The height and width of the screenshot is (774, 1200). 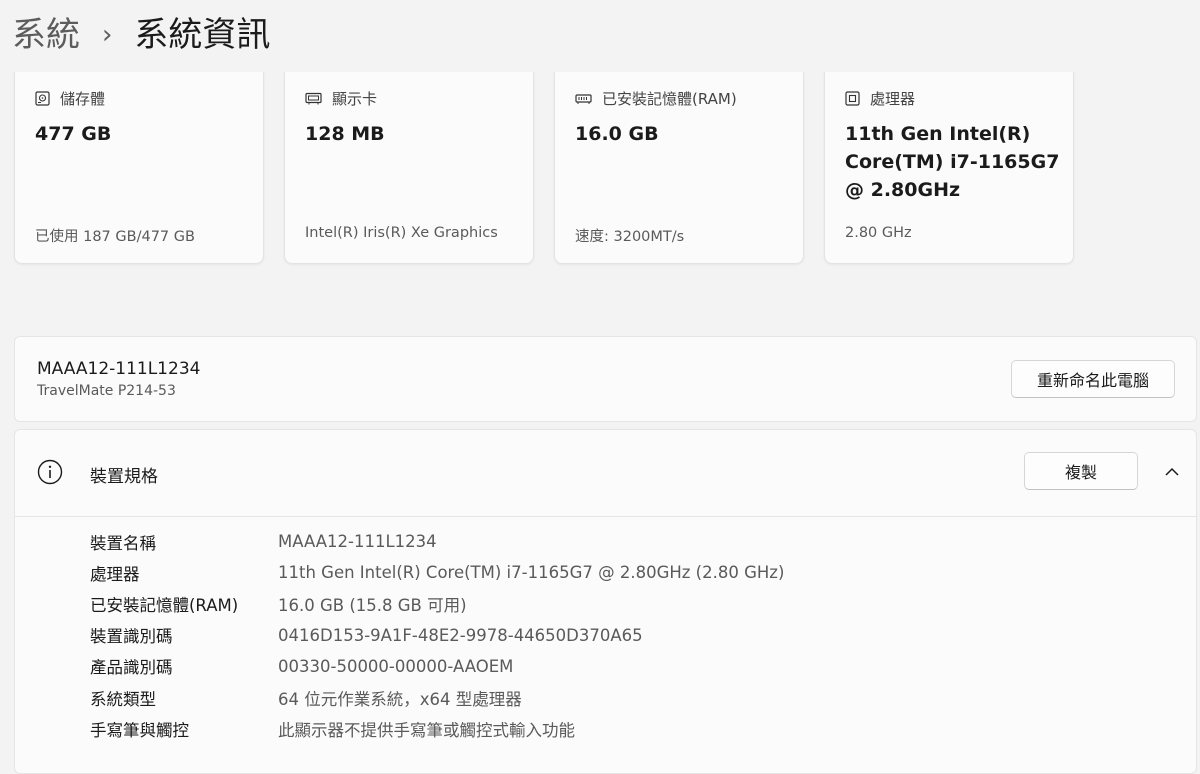 What do you see at coordinates (355, 99) in the screenshot?
I see `graphics-card-title: 顯示卡` at bounding box center [355, 99].